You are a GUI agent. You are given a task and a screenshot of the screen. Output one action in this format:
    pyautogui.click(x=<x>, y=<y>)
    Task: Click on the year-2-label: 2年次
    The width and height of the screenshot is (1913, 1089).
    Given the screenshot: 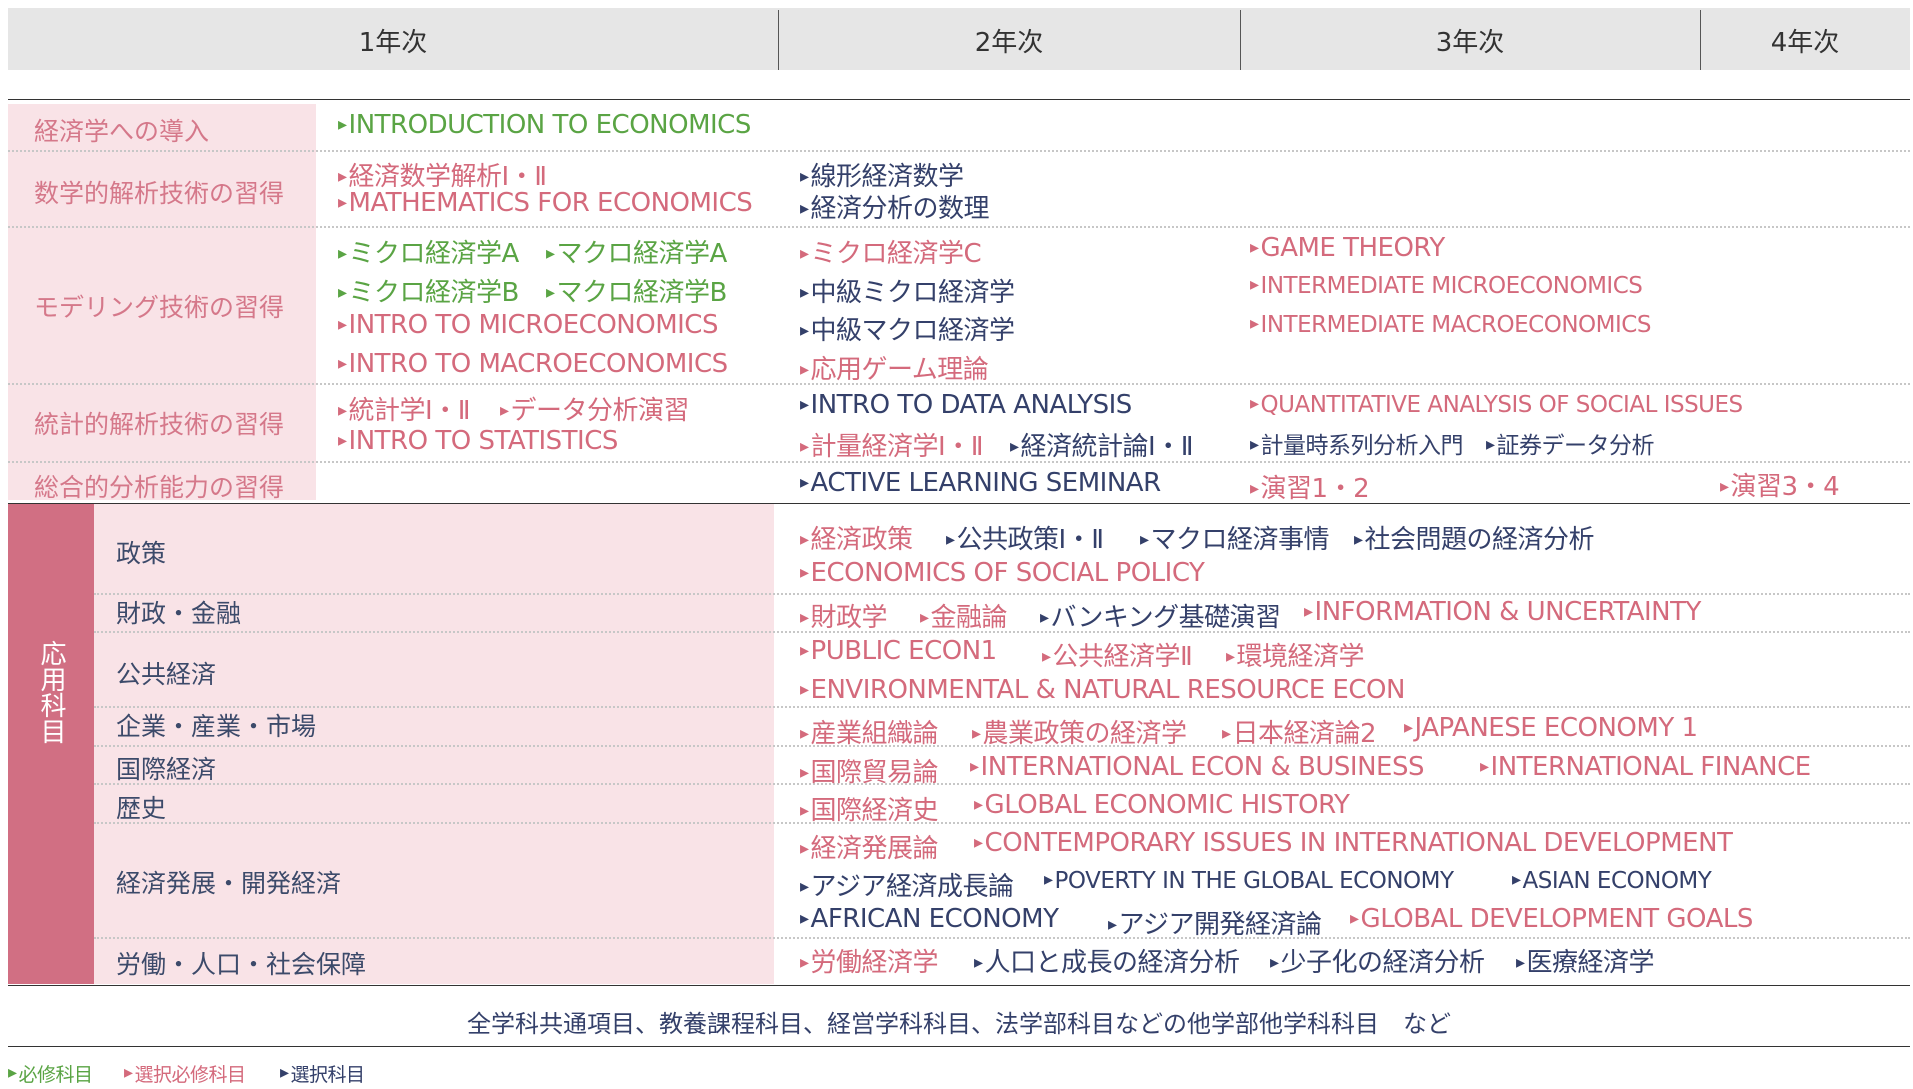 What is the action you would take?
    pyautogui.click(x=1009, y=43)
    